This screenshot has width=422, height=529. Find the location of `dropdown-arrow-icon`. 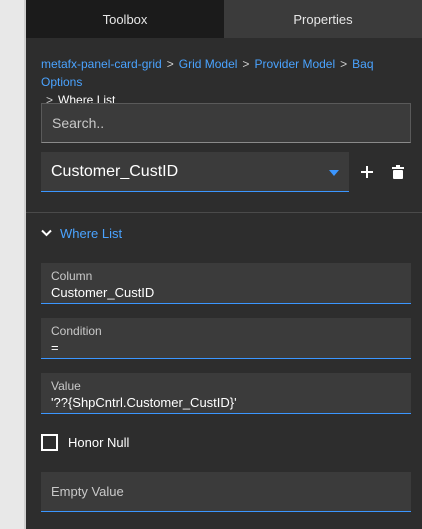

dropdown-arrow-icon is located at coordinates (334, 173).